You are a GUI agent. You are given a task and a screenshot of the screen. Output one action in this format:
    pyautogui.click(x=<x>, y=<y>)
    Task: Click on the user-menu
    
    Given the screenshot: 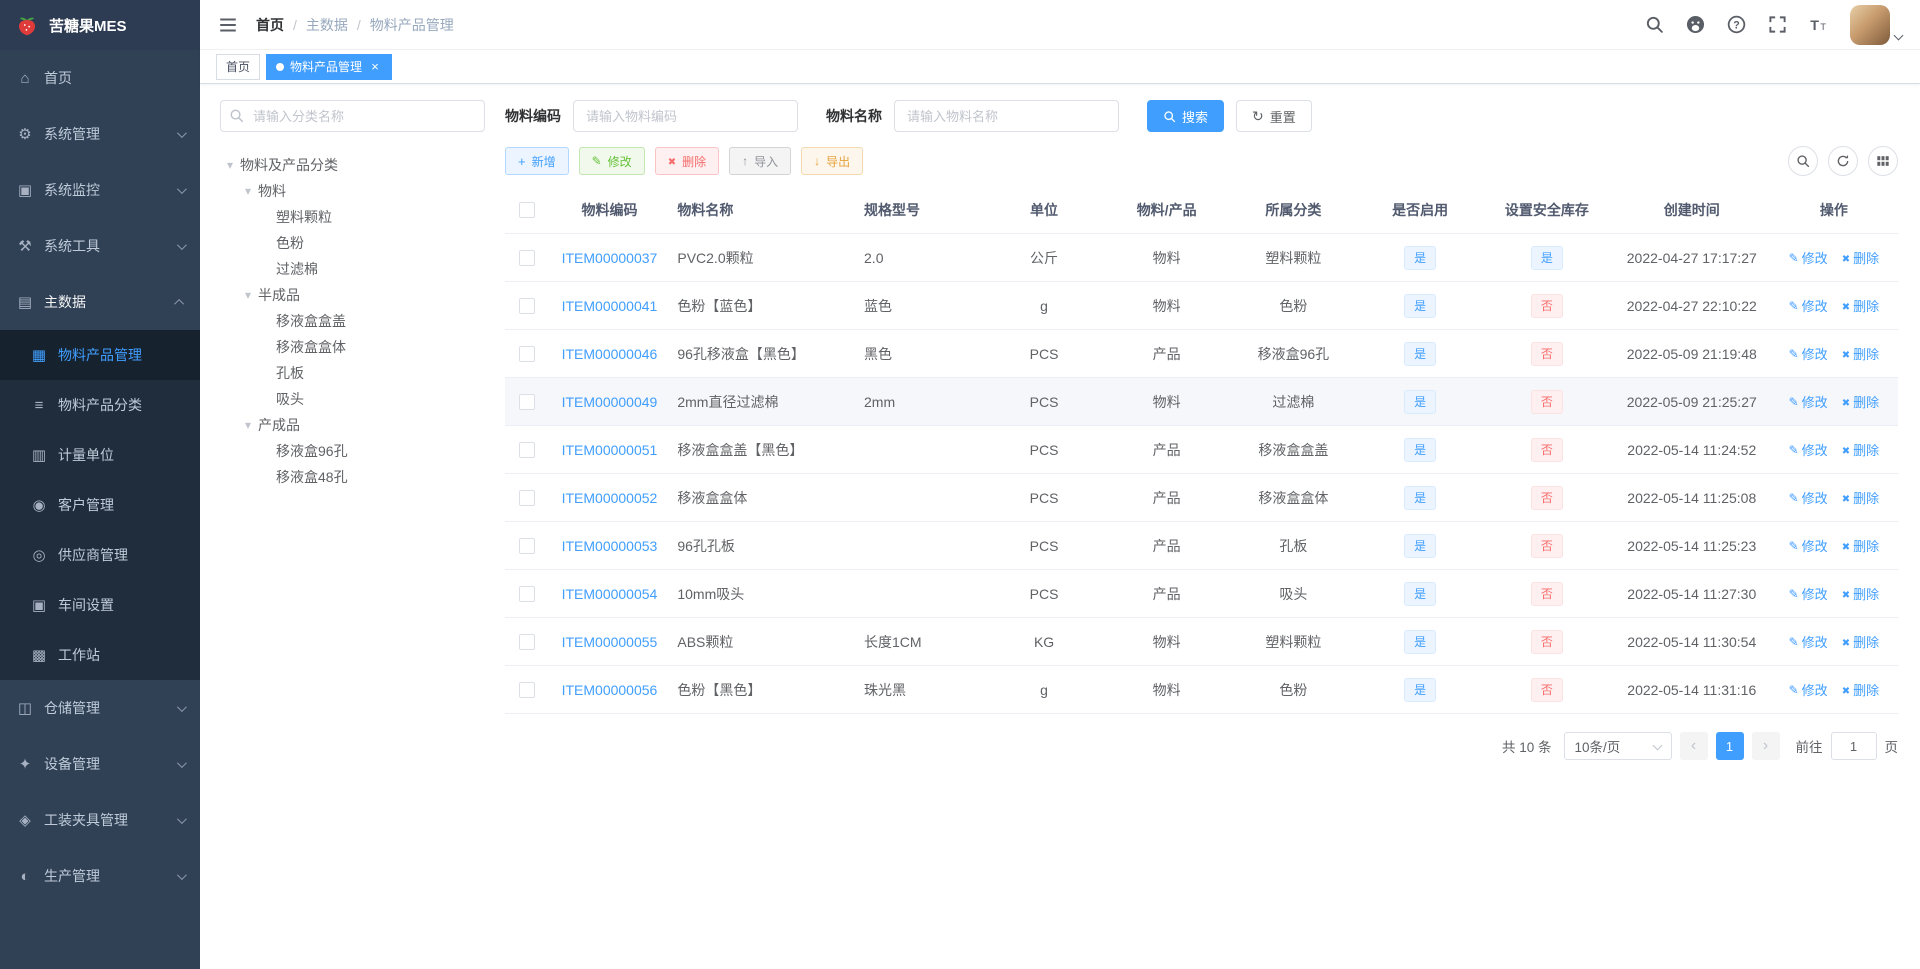 What is the action you would take?
    pyautogui.click(x=1877, y=24)
    